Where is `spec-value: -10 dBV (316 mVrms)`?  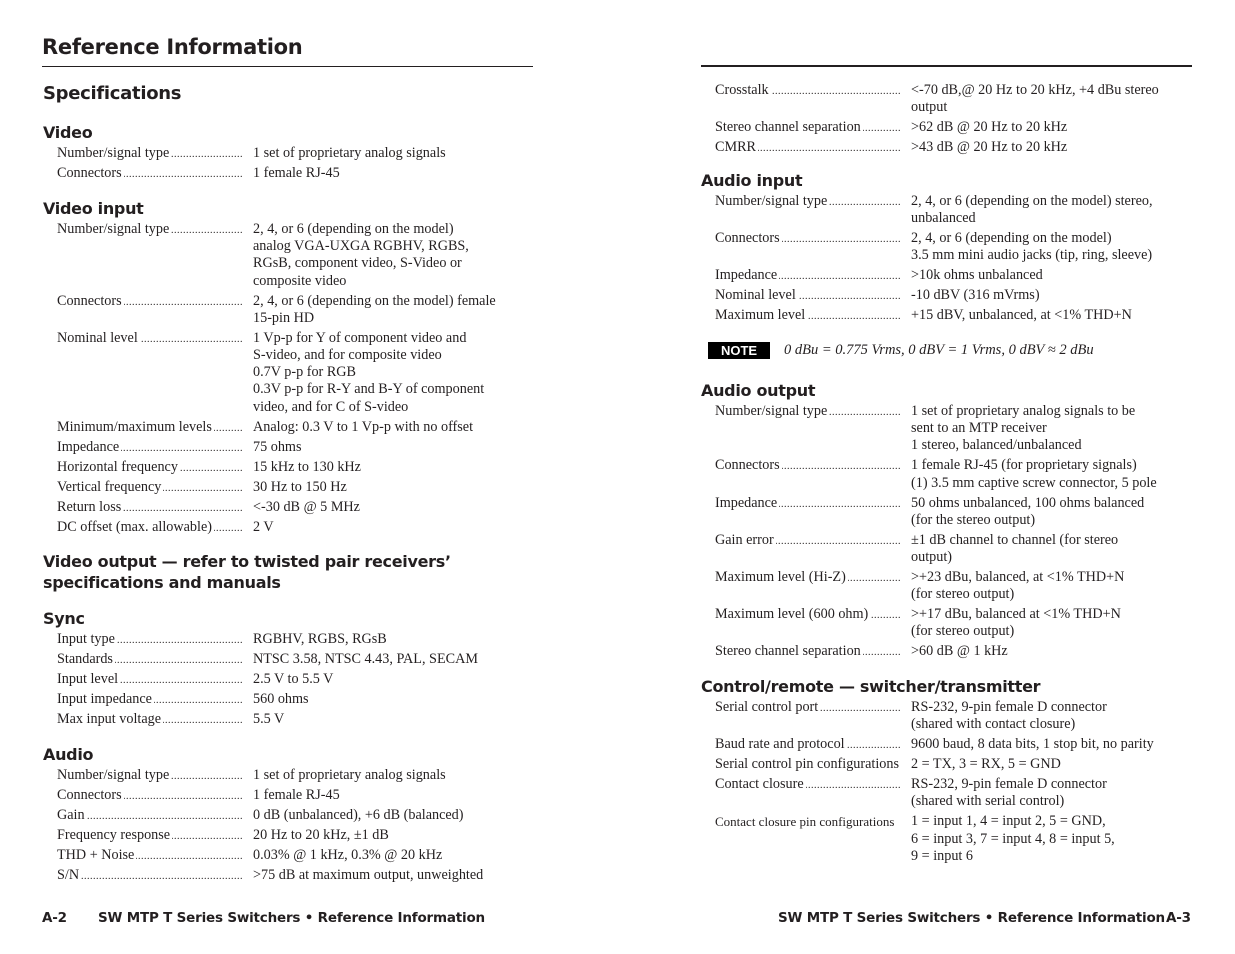
spec-value: -10 dBV (316 mVrms) is located at coordinates (1056, 295).